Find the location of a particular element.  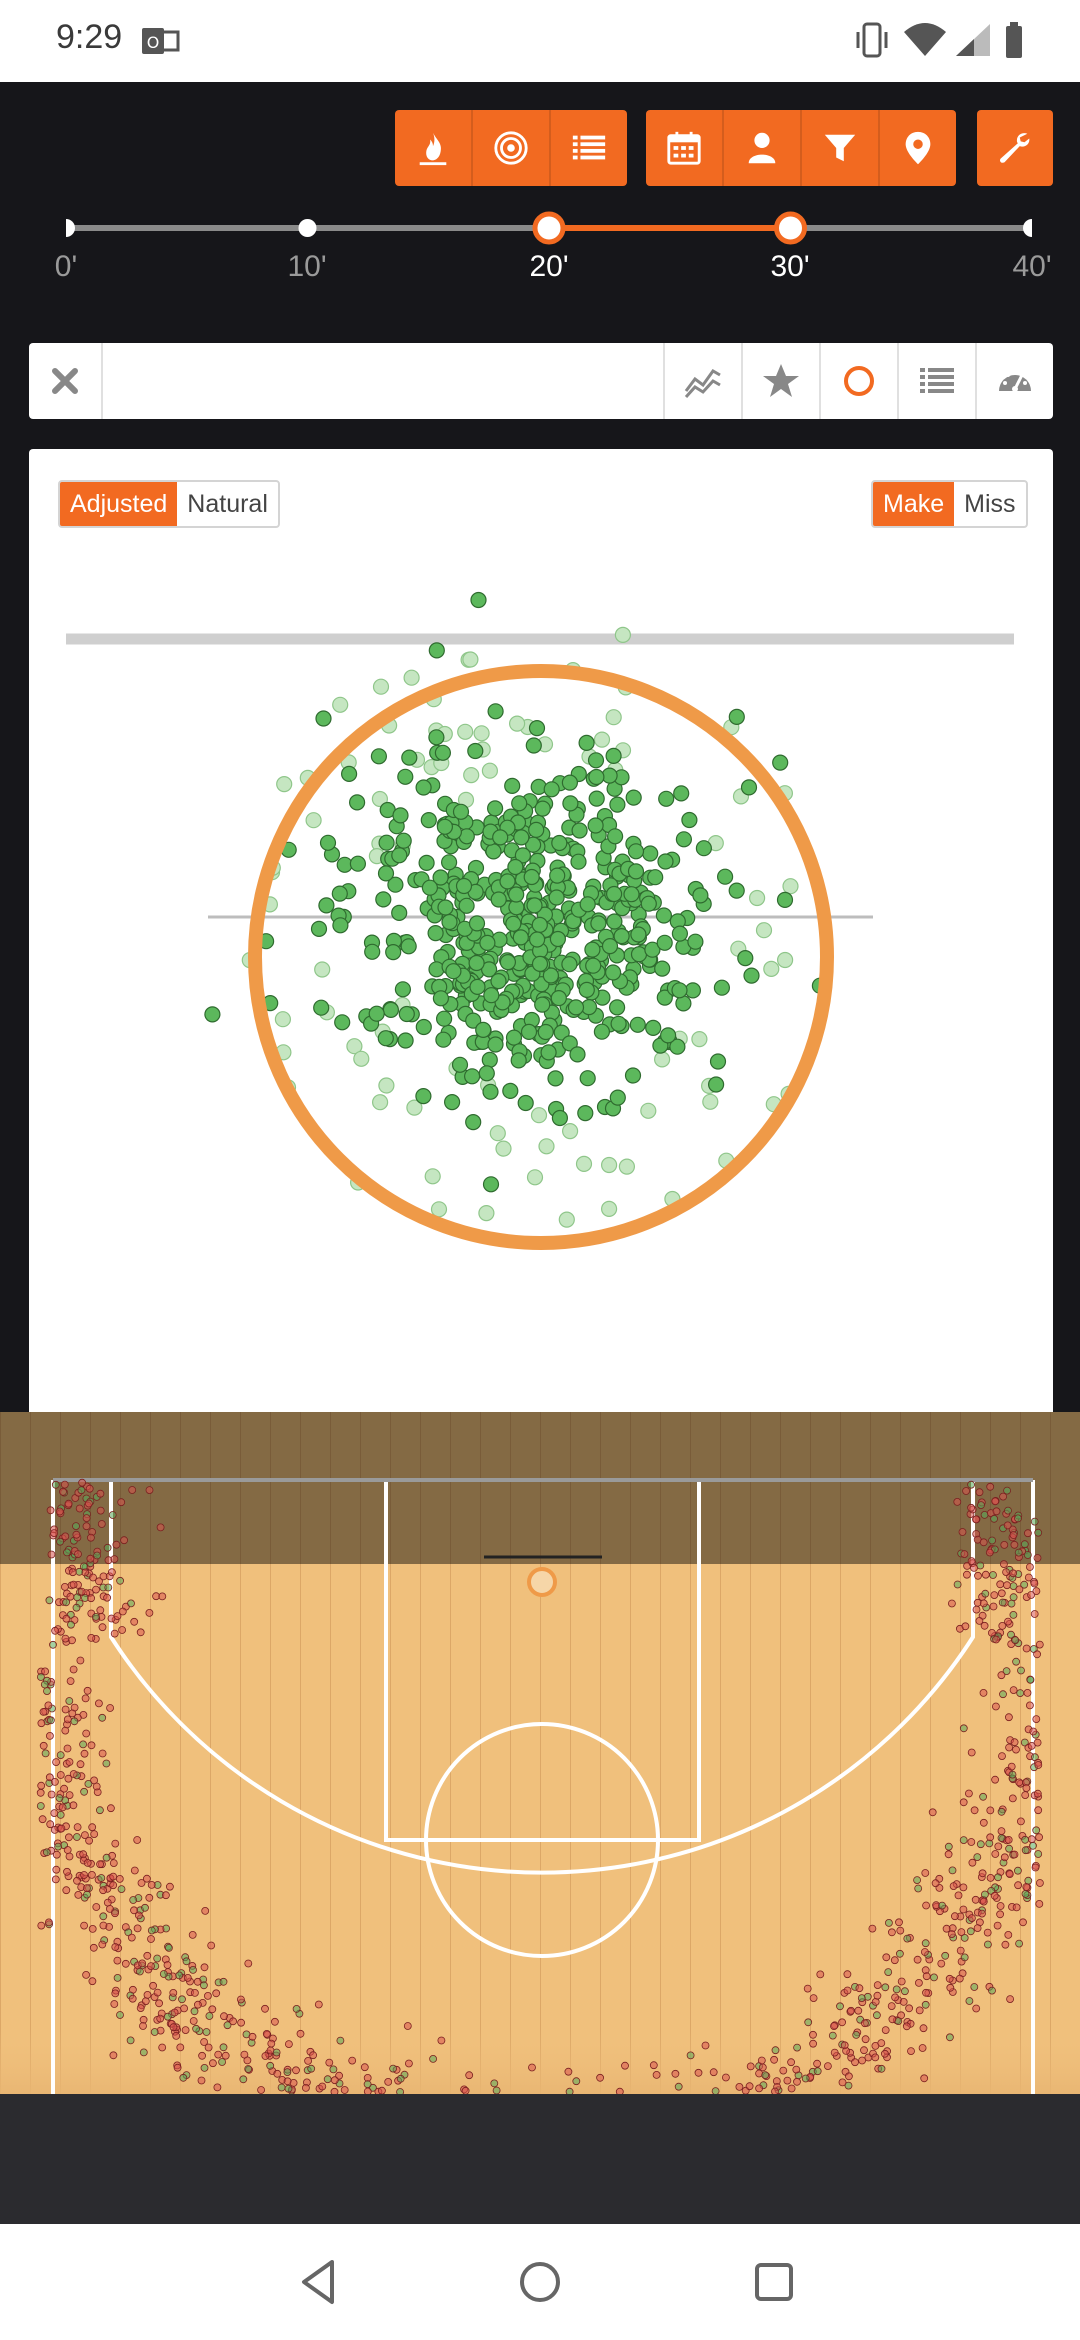

search-input is located at coordinates (383, 381).